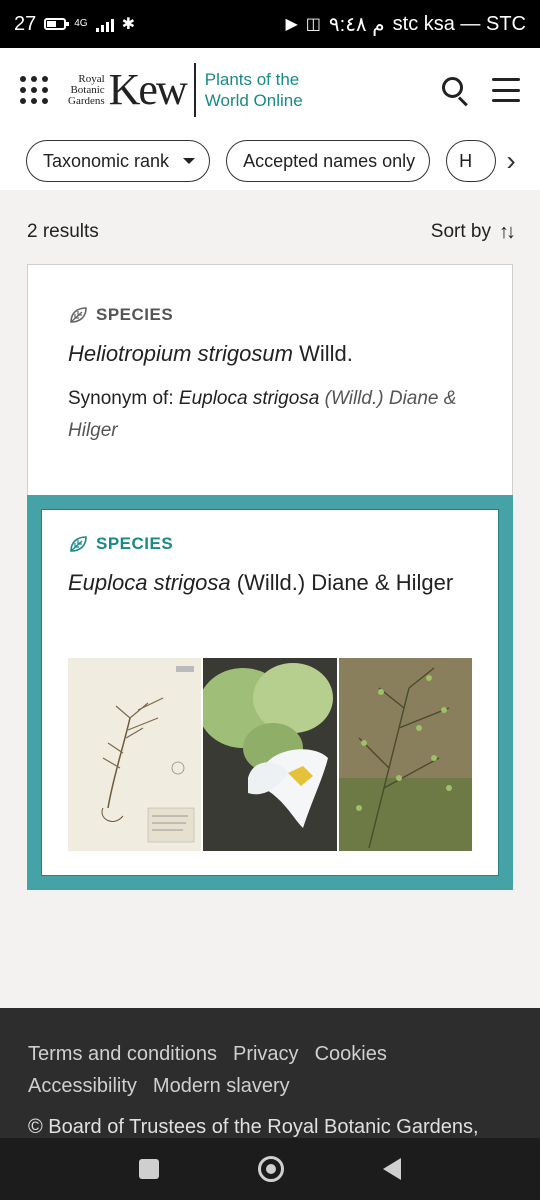 The width and height of the screenshot is (540, 1200). I want to click on carrier-label: stc ksa — STC, so click(459, 23).